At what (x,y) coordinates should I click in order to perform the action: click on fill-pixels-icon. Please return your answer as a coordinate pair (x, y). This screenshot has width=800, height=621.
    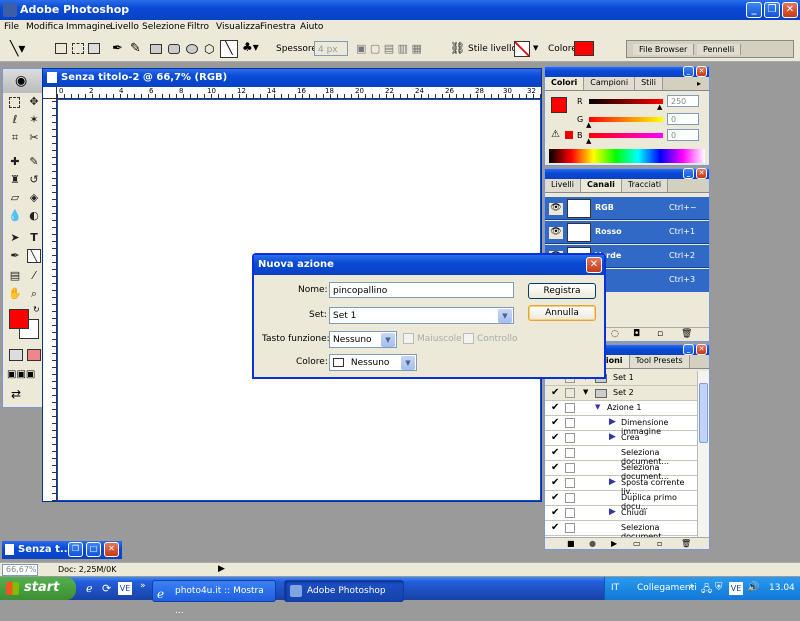
    Looking at the image, I should click on (94, 48).